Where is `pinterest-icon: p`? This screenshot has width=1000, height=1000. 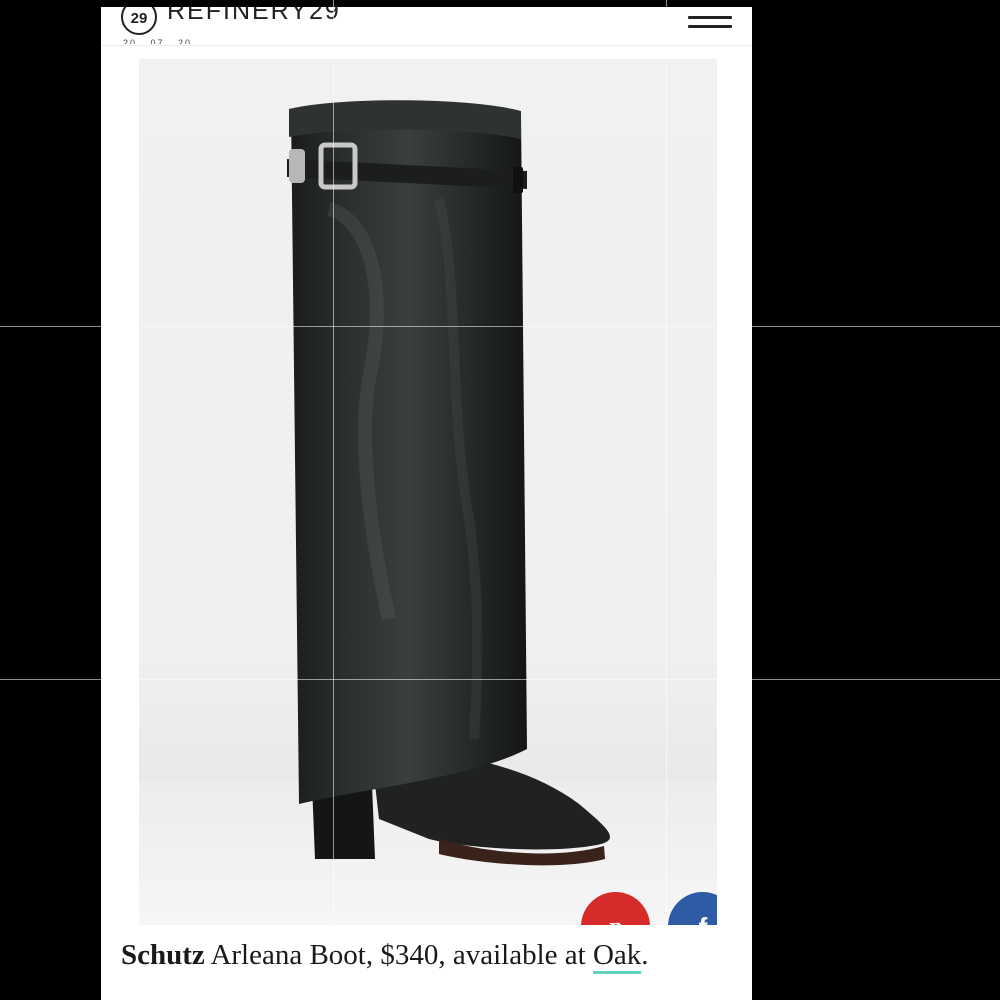
pinterest-icon: p is located at coordinates (615, 920).